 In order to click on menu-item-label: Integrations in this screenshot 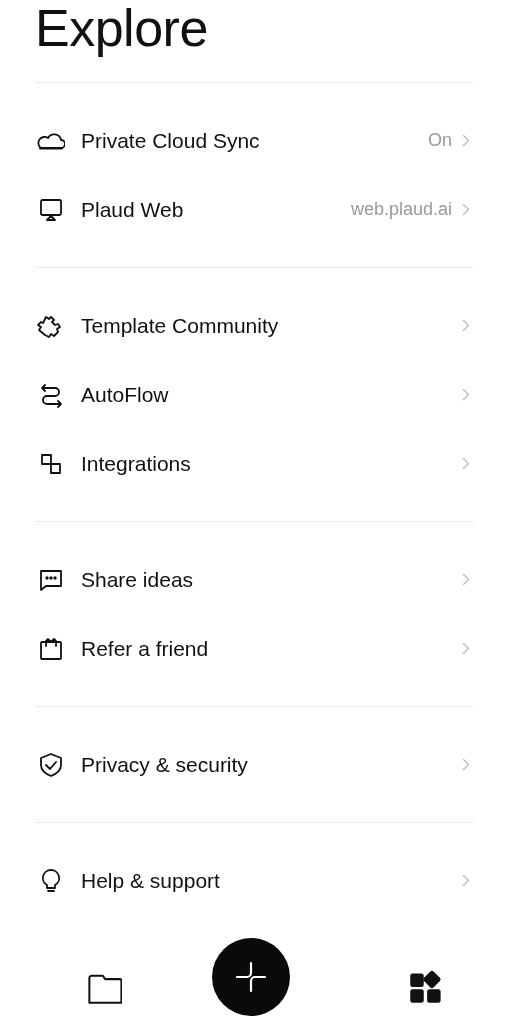, I will do `click(271, 463)`.